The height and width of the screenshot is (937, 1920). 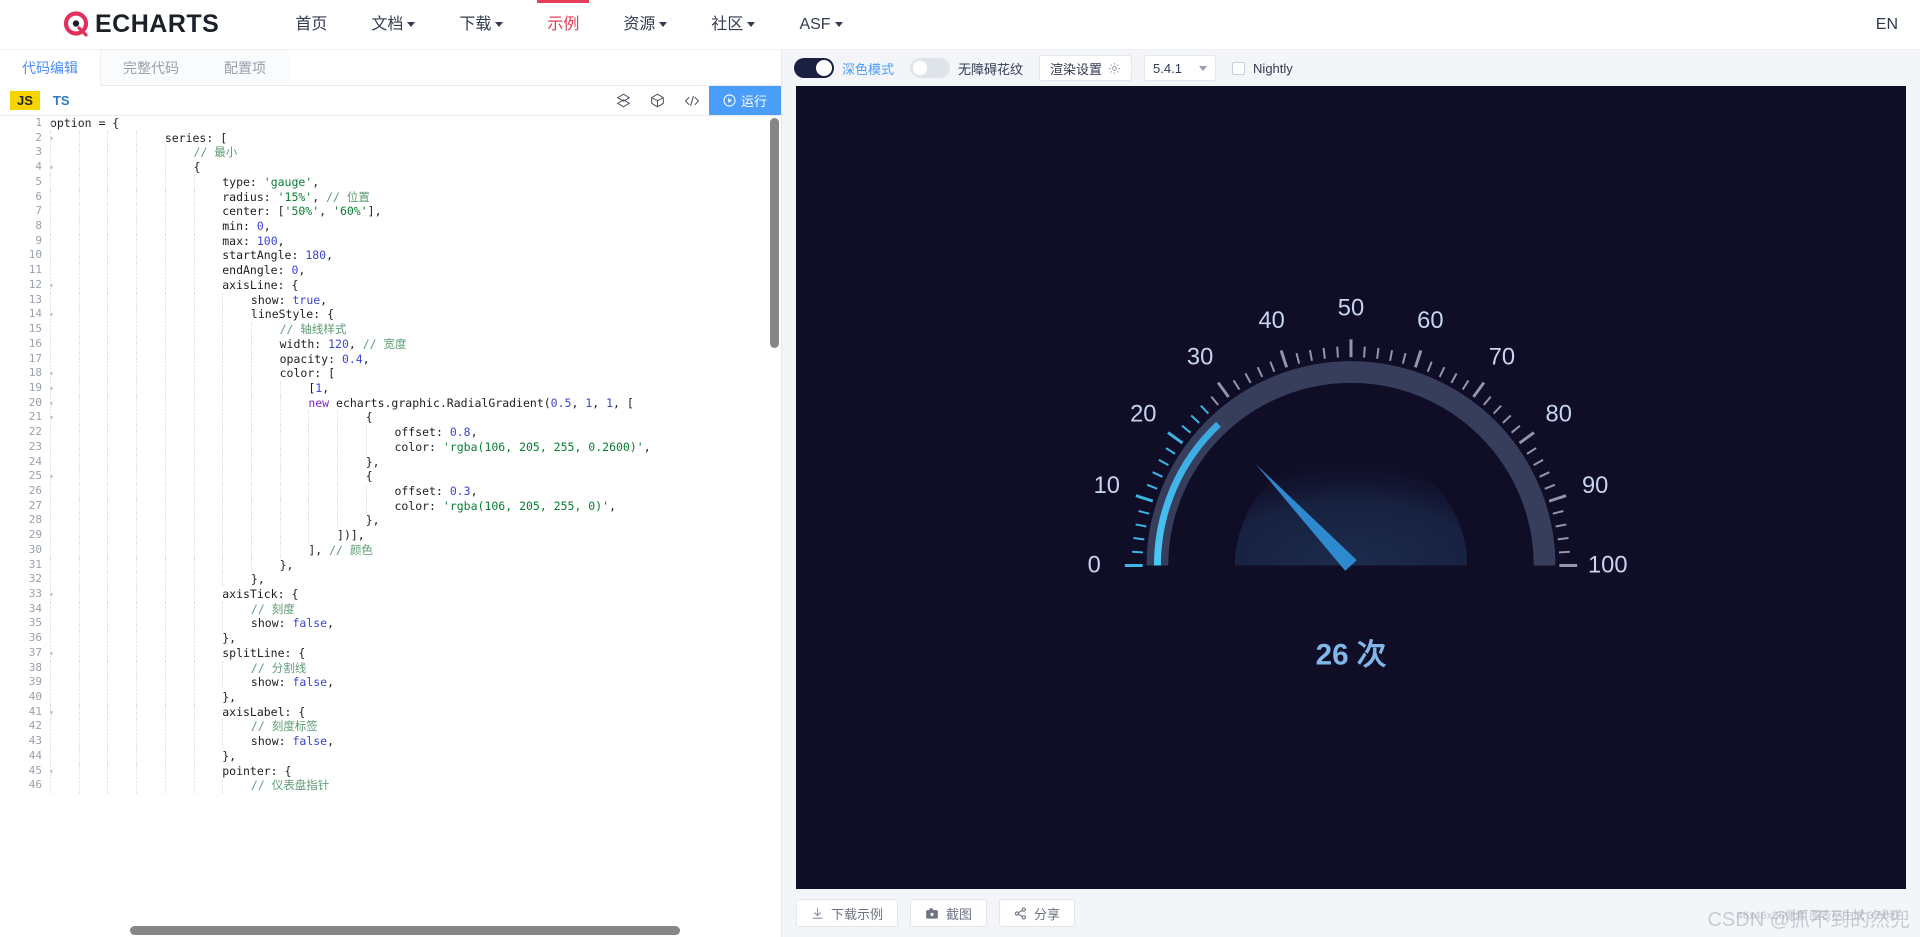 I want to click on nightly-checkbox-wrap: Nightly, so click(x=1262, y=68).